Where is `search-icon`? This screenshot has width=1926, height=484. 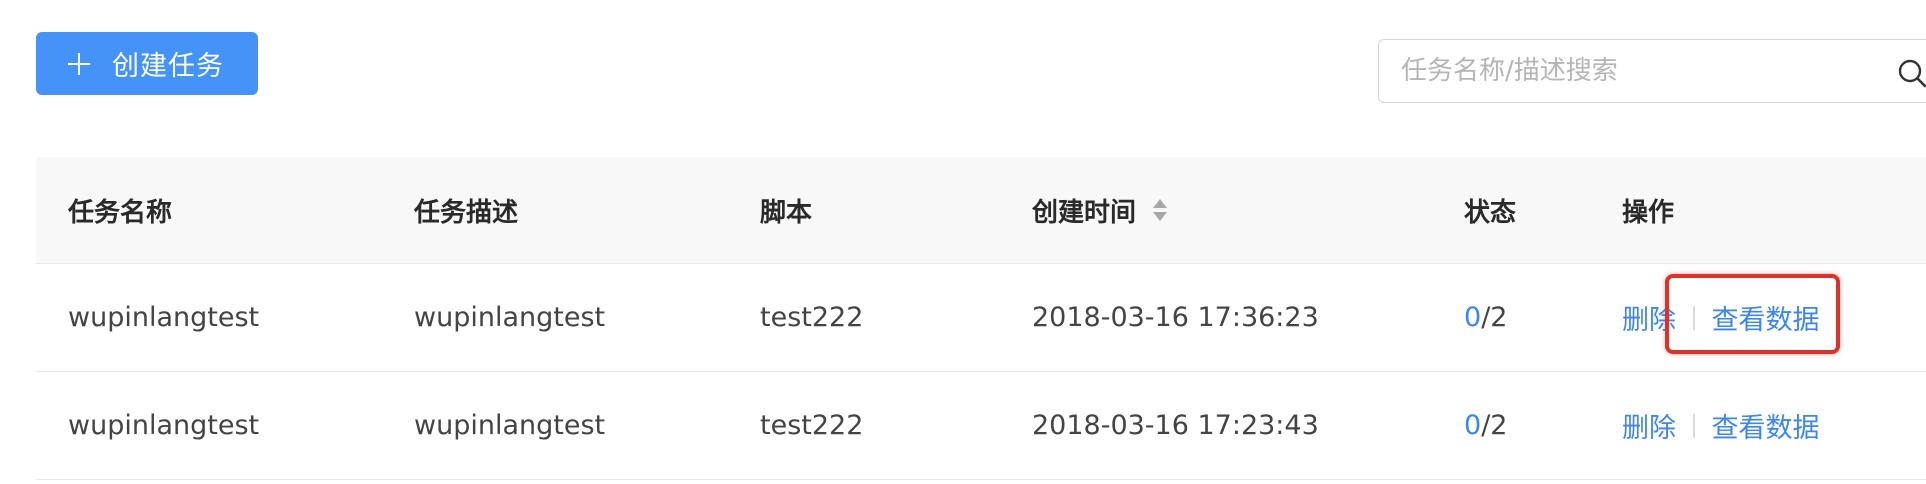
search-icon is located at coordinates (1911, 73).